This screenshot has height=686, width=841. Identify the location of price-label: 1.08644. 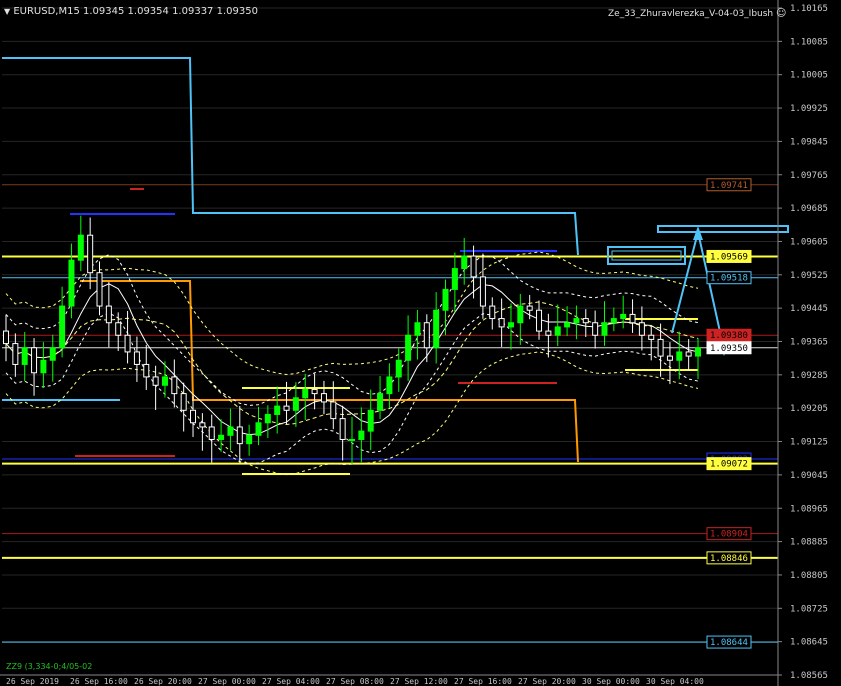
(729, 643).